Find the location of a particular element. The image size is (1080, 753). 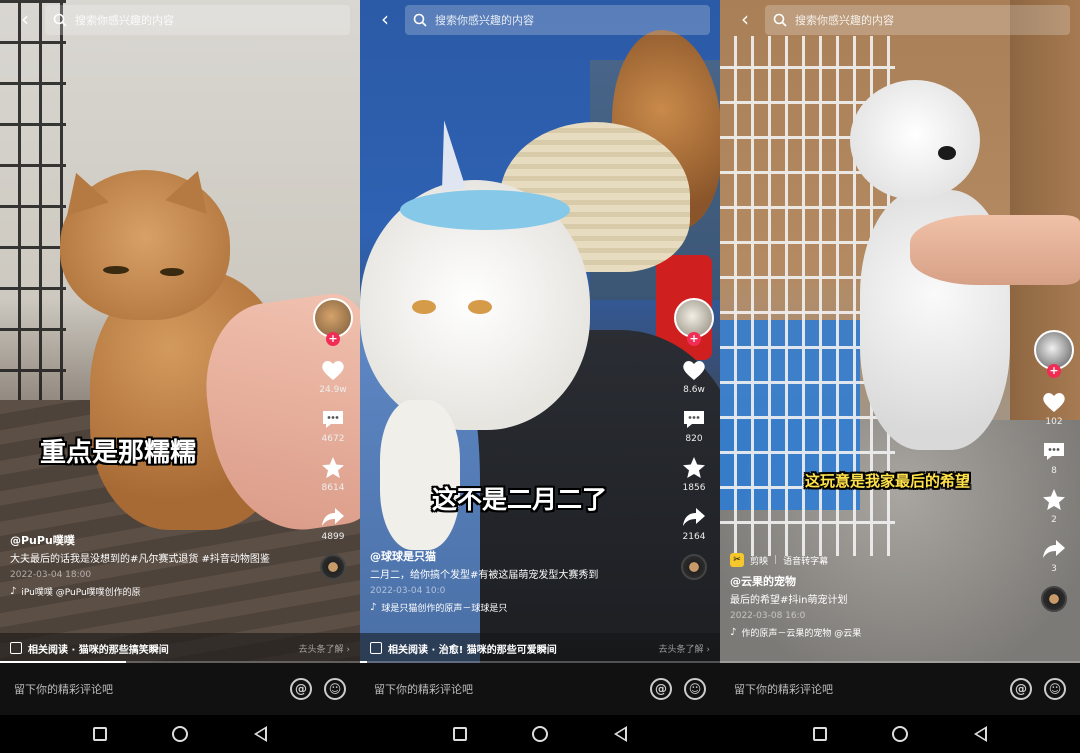

like-button: 24.9w is located at coordinates (333, 376).